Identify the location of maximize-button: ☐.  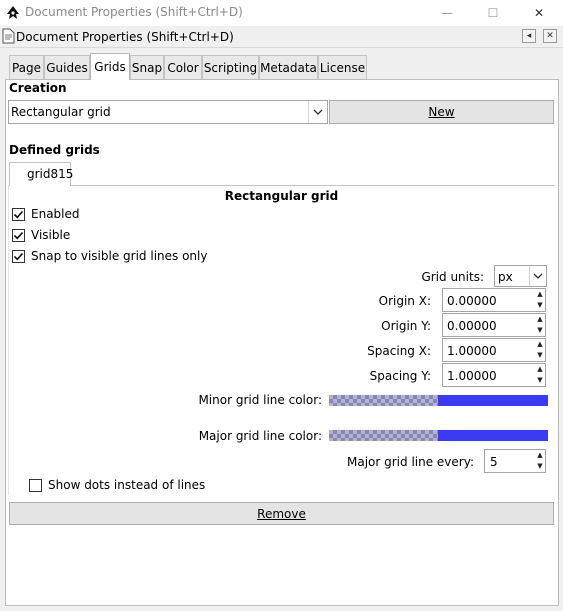
(493, 13).